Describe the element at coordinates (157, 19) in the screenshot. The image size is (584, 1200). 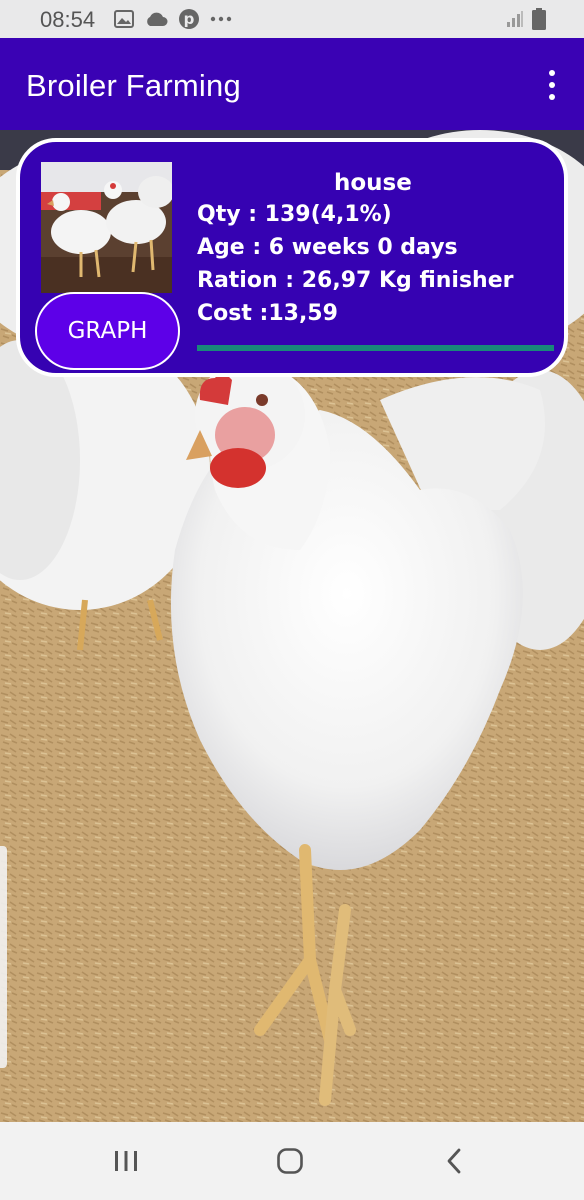
I see `cloud-icon` at that location.